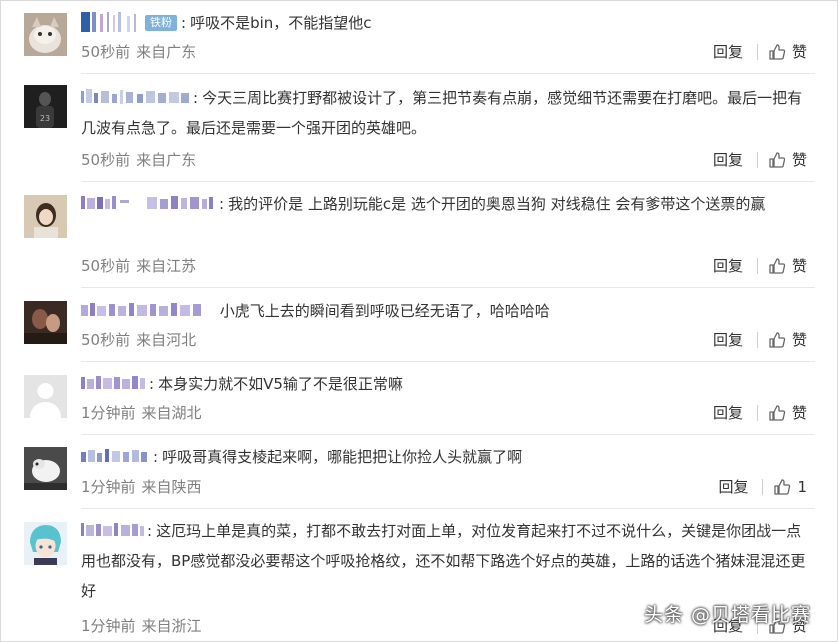 Image resolution: width=838 pixels, height=642 pixels. I want to click on like-button: 1, so click(790, 487).